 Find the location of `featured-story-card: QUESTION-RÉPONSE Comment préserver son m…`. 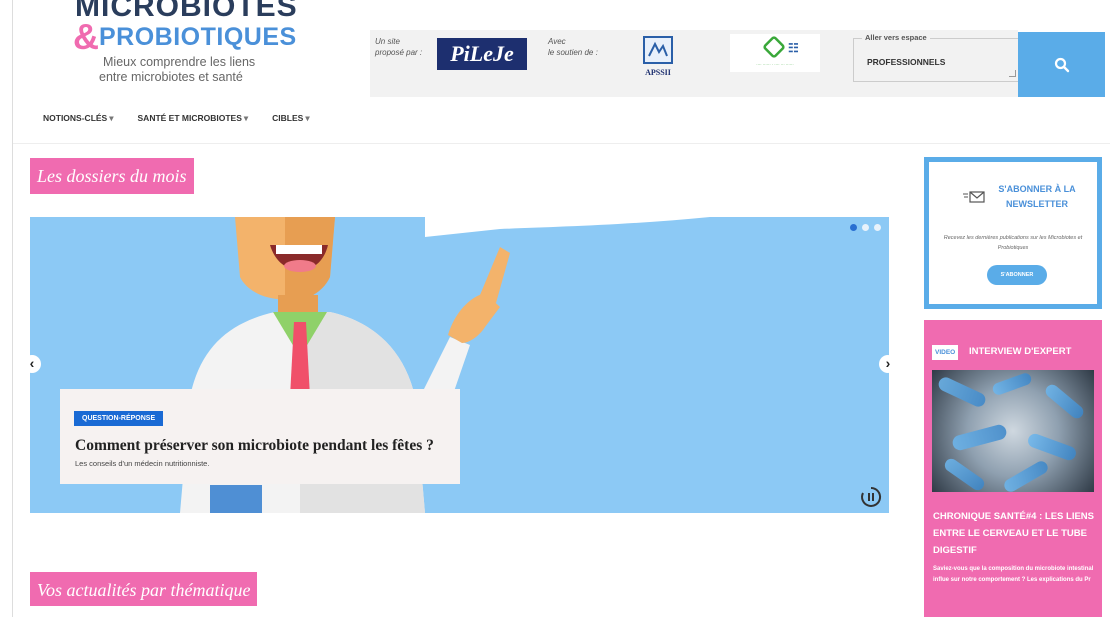

featured-story-card: QUESTION-RÉPONSE Comment préserver son m… is located at coordinates (260, 436).